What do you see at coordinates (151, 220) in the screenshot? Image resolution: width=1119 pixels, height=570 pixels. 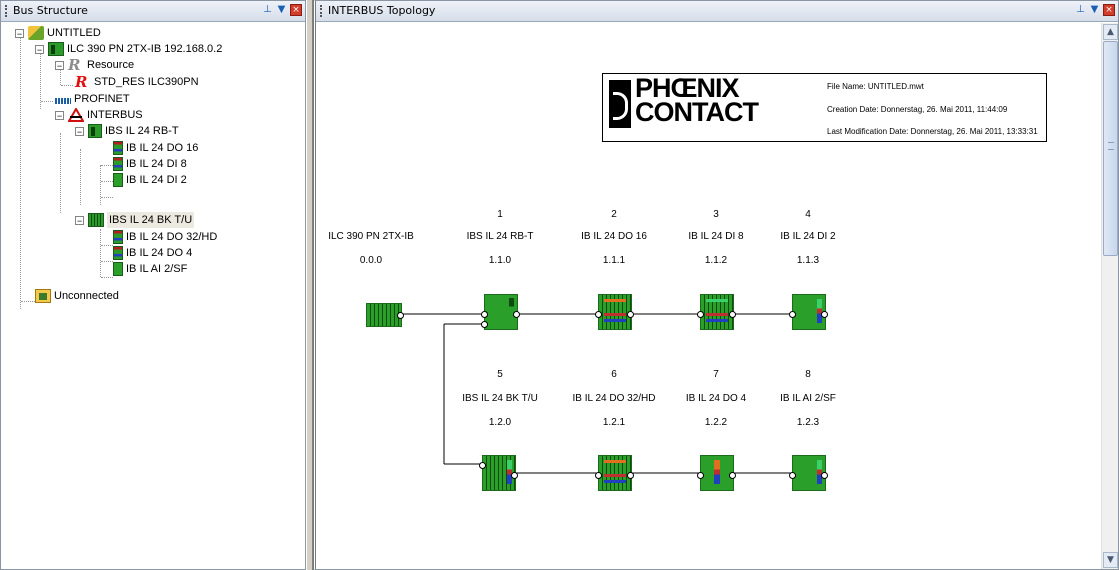 I see `tree-label: IBS IL 24 BK T/U` at bounding box center [151, 220].